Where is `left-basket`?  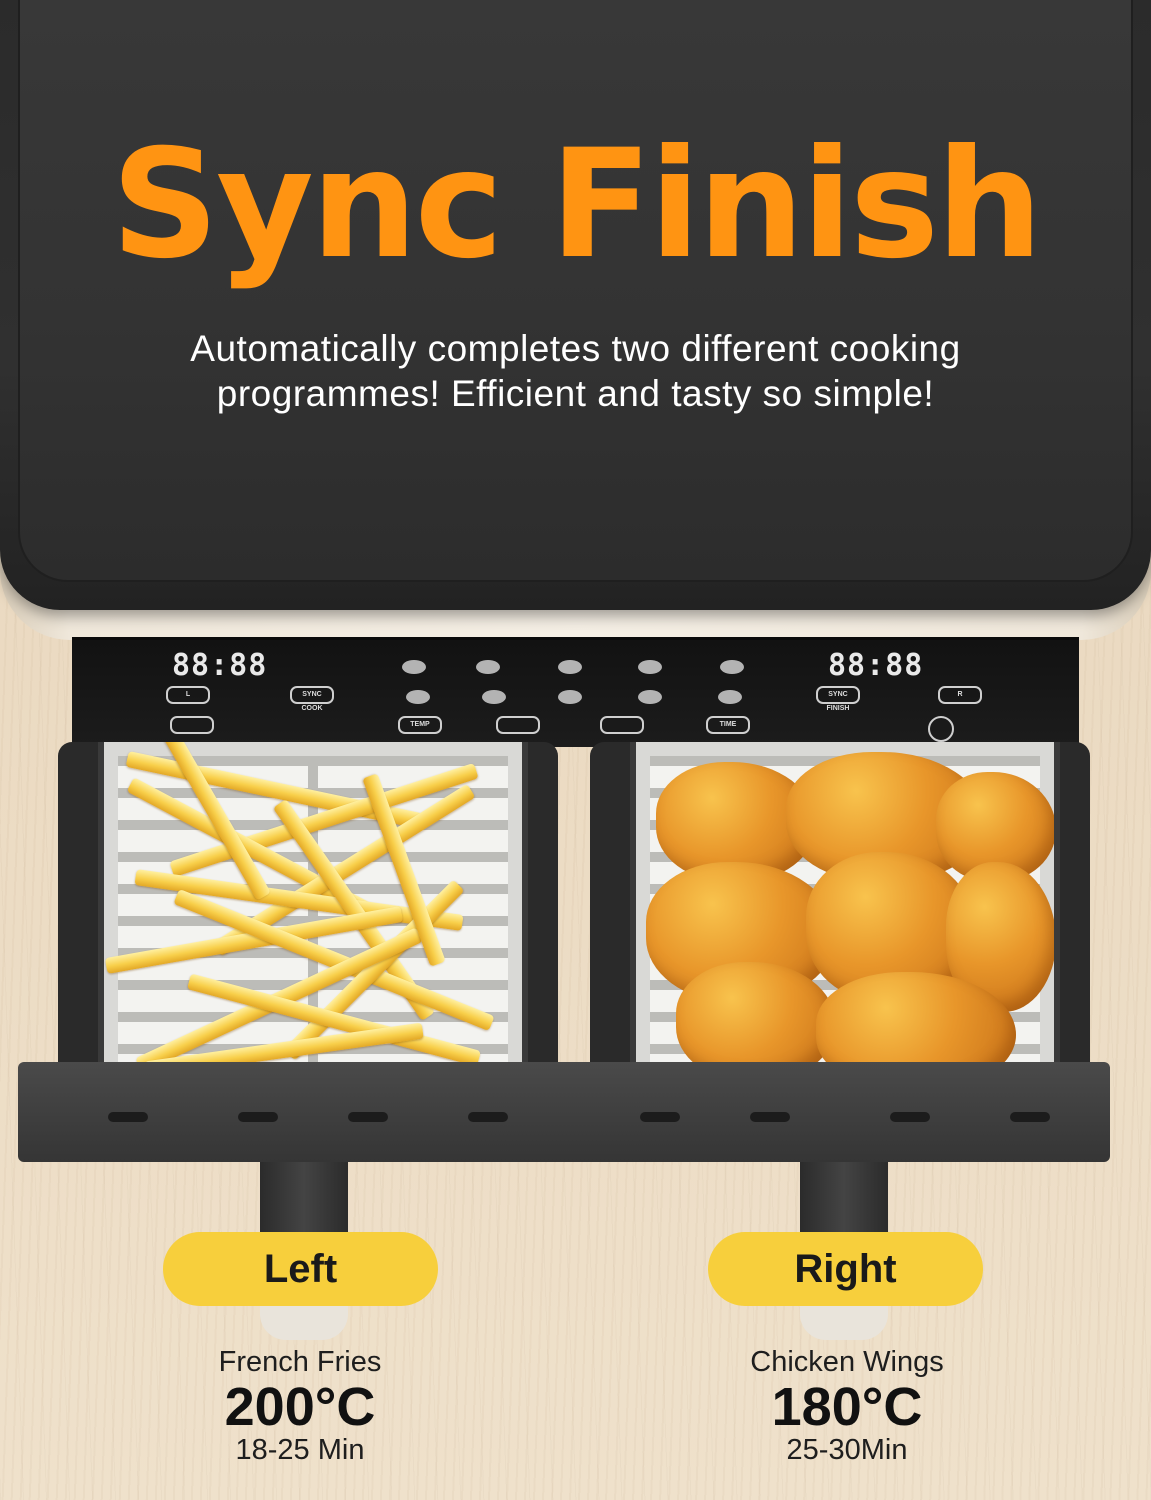
left-basket is located at coordinates (313, 922).